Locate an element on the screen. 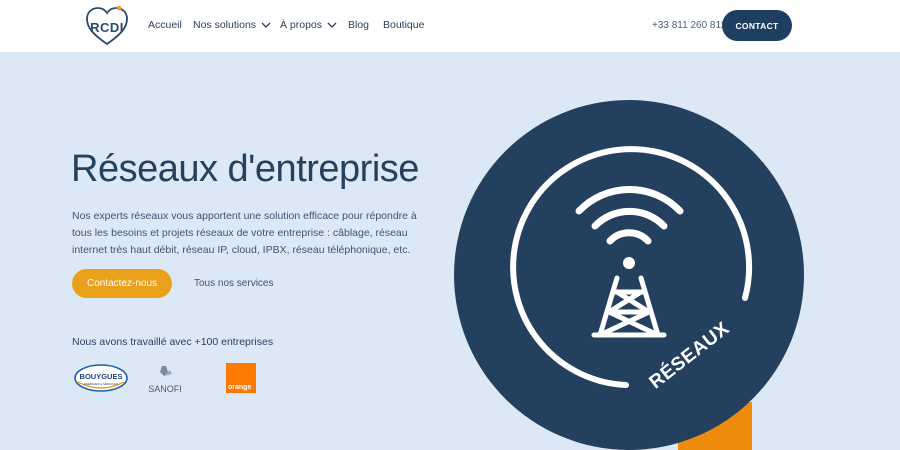 This screenshot has height=450, width=900. nav-a-propos-label: À propos is located at coordinates (301, 25).